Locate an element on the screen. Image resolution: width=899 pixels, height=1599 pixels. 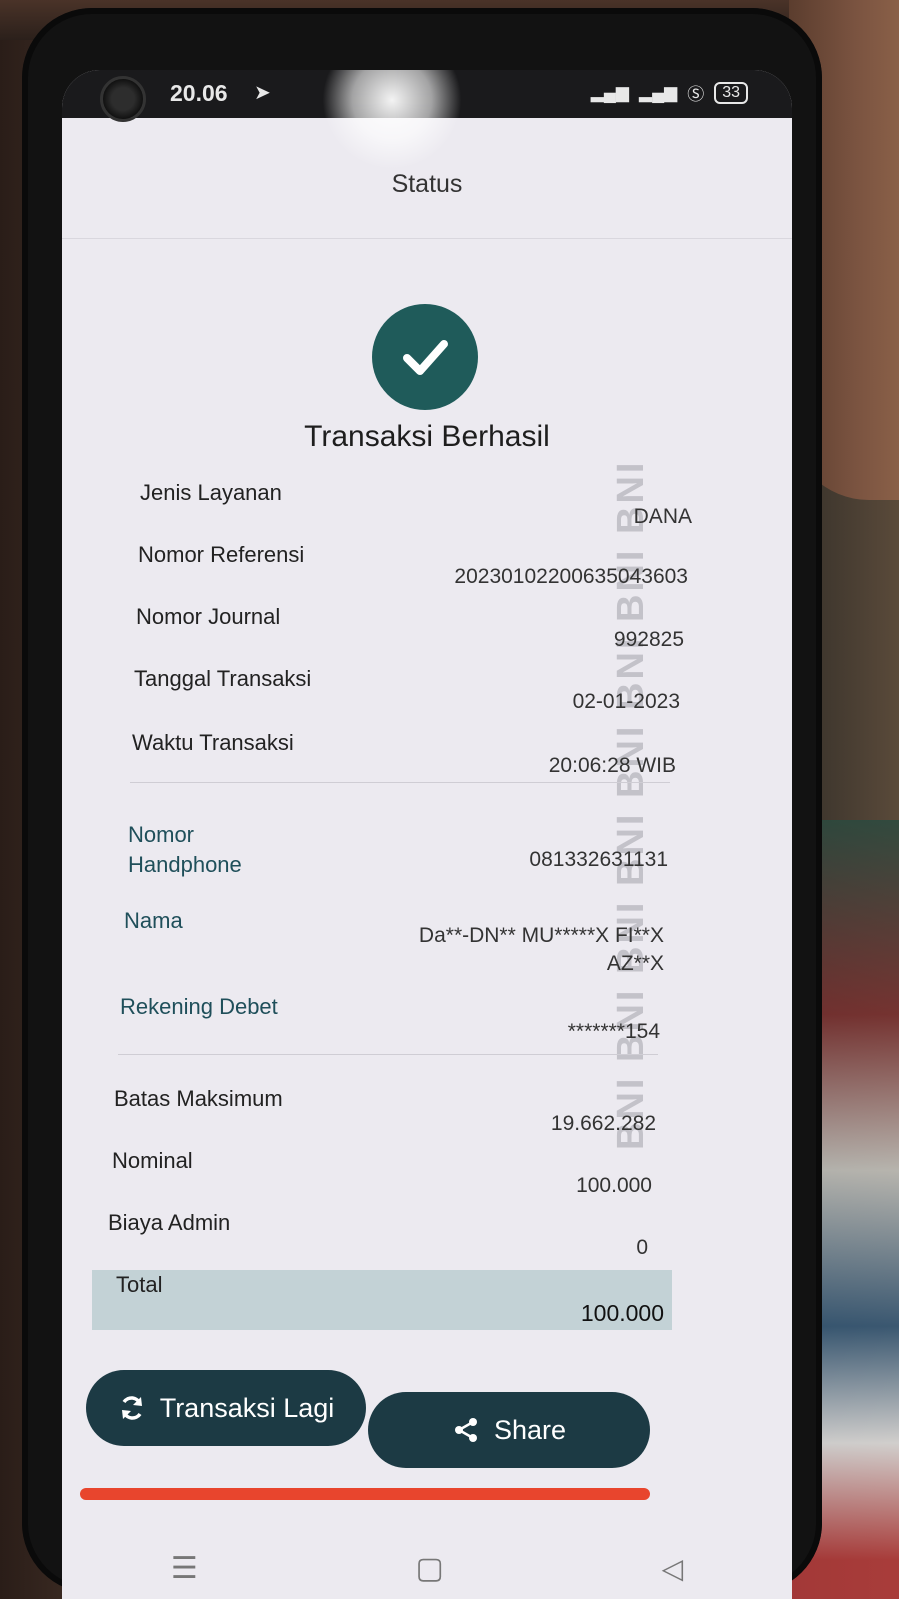
detail-label: Waktu Transaksi is located at coordinates (213, 742).